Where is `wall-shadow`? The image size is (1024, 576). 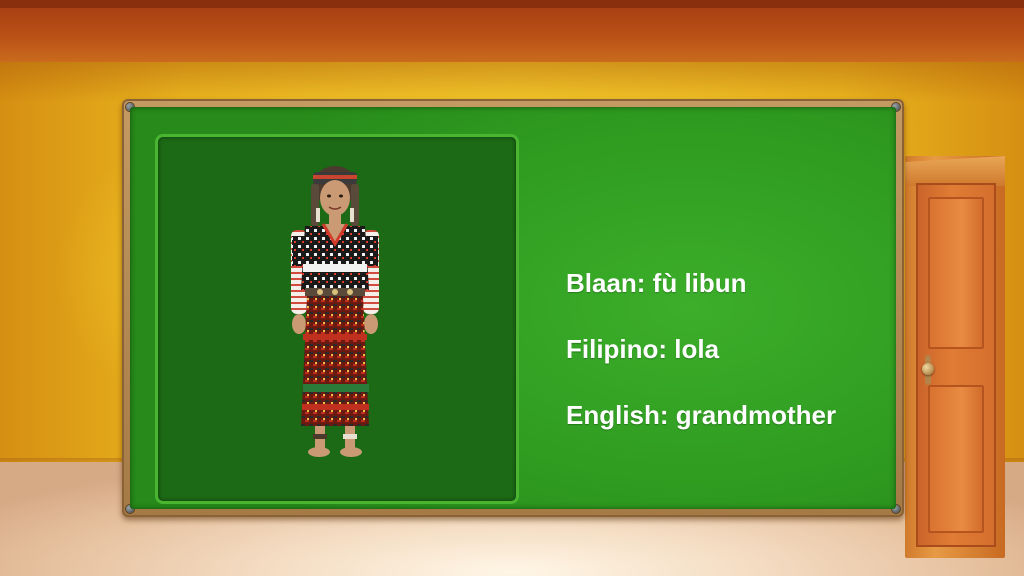 wall-shadow is located at coordinates (512, 82).